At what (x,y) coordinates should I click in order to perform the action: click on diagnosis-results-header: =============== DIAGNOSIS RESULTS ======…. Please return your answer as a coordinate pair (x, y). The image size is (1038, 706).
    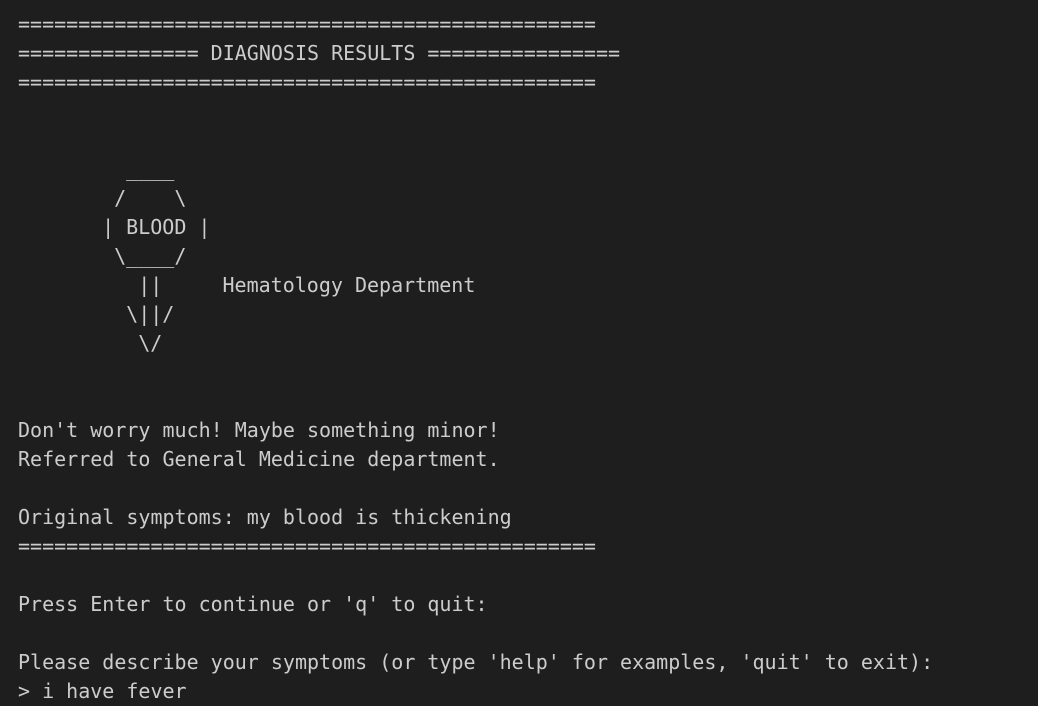
    Looking at the image, I should click on (319, 53).